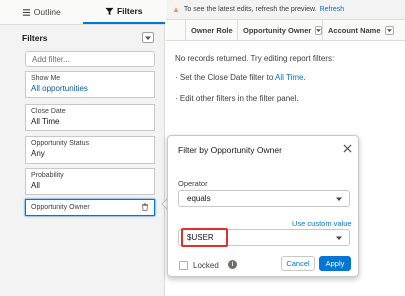 Image resolution: width=405 pixels, height=296 pixels. What do you see at coordinates (90, 117) in the screenshot?
I see `filter-card-close-date: Close Date All Time` at bounding box center [90, 117].